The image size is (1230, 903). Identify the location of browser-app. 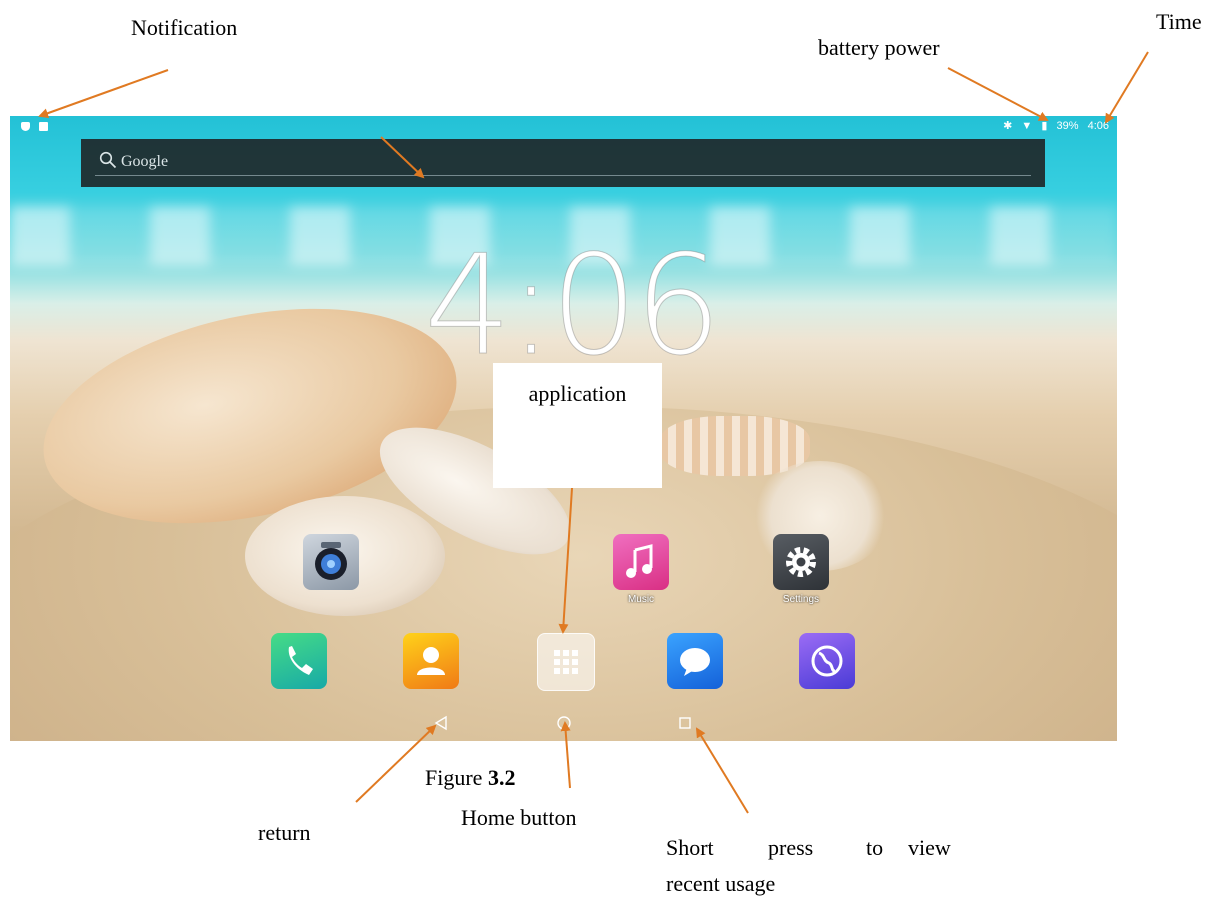
(827, 661).